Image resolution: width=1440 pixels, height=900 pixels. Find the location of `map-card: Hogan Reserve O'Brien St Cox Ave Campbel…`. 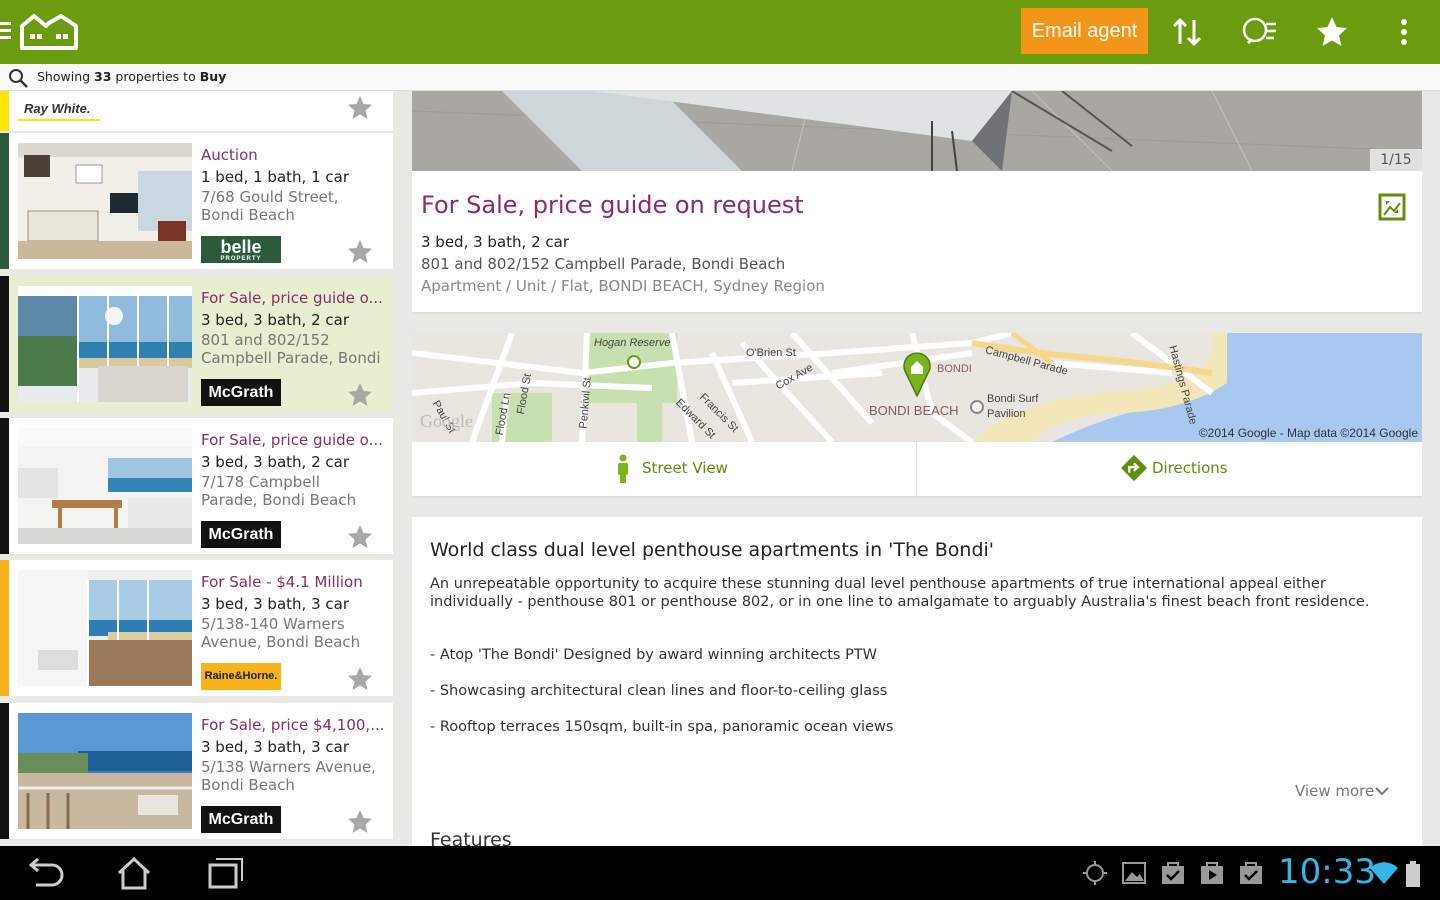

map-card: Hogan Reserve O'Brien St Cox Ave Campbel… is located at coordinates (917, 415).